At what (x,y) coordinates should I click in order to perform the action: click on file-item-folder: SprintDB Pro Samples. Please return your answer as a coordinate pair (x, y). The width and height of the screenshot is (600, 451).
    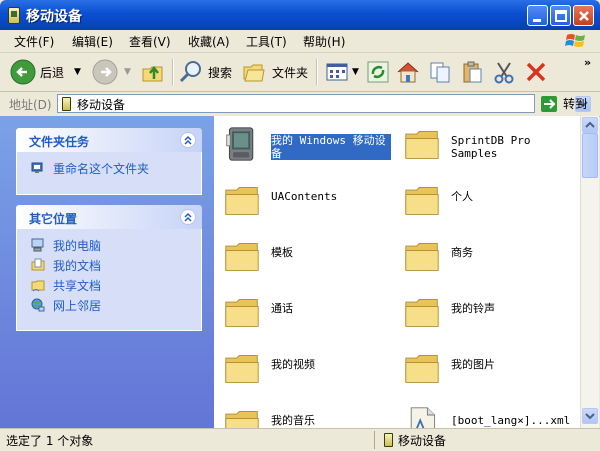
    Looking at the image, I should click on (484, 144).